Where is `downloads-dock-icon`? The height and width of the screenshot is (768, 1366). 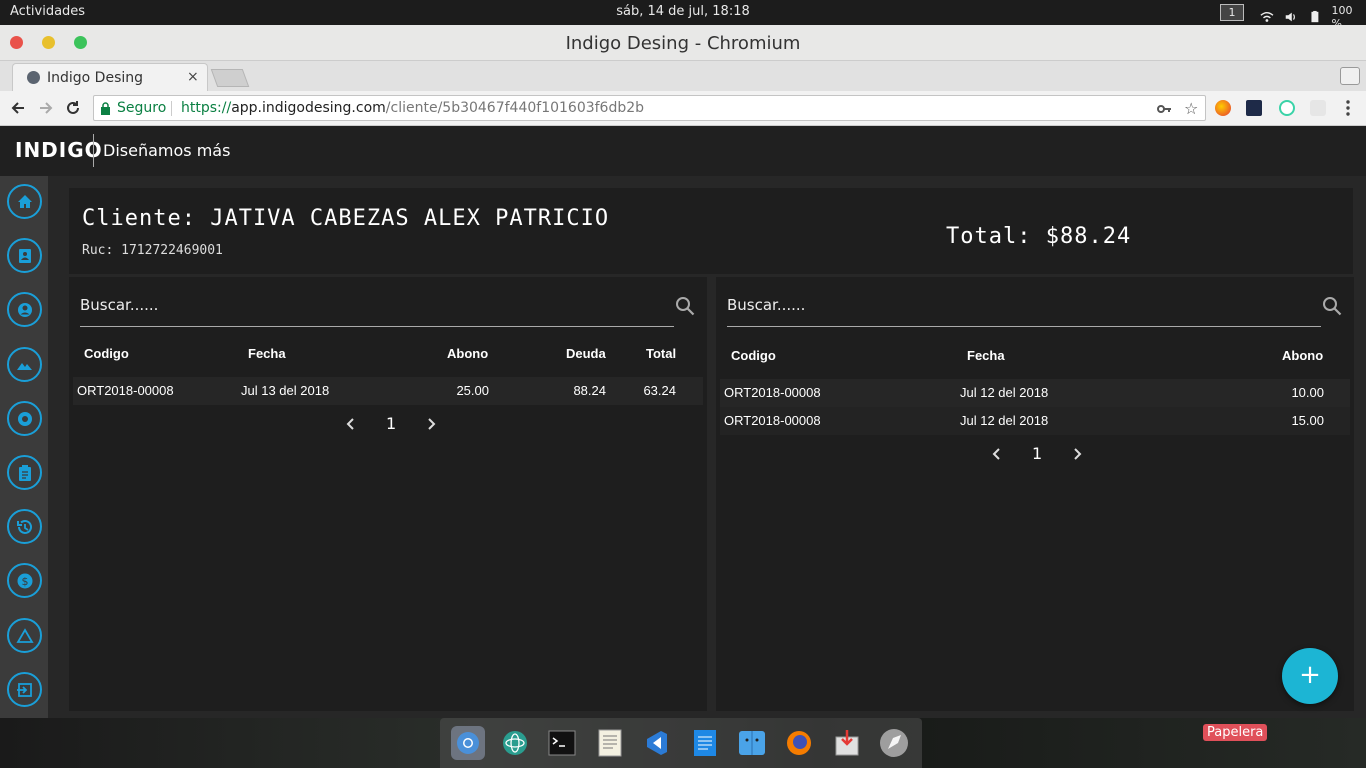
downloads-dock-icon is located at coordinates (847, 743).